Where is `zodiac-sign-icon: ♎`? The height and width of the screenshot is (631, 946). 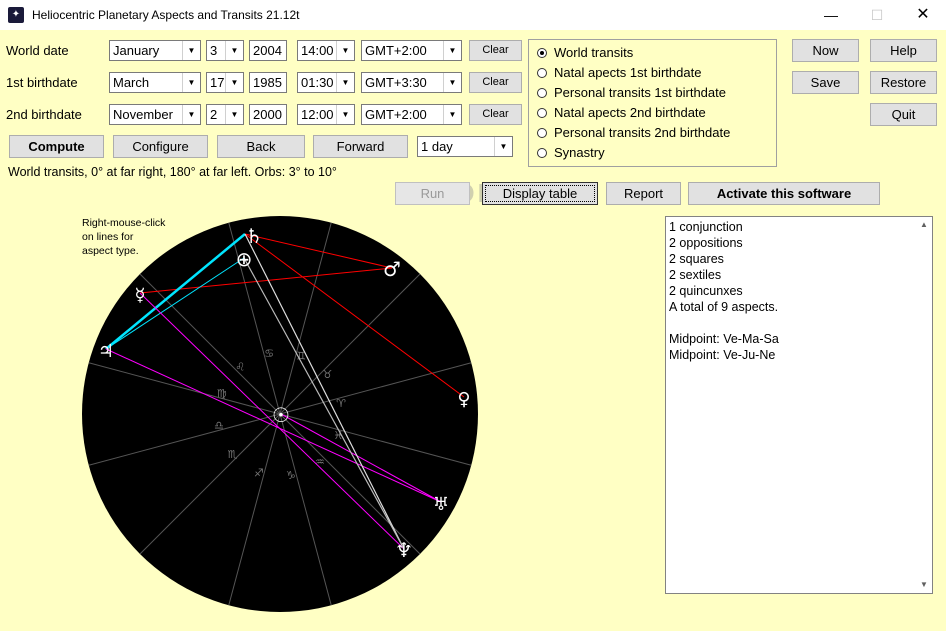 zodiac-sign-icon: ♎ is located at coordinates (219, 425).